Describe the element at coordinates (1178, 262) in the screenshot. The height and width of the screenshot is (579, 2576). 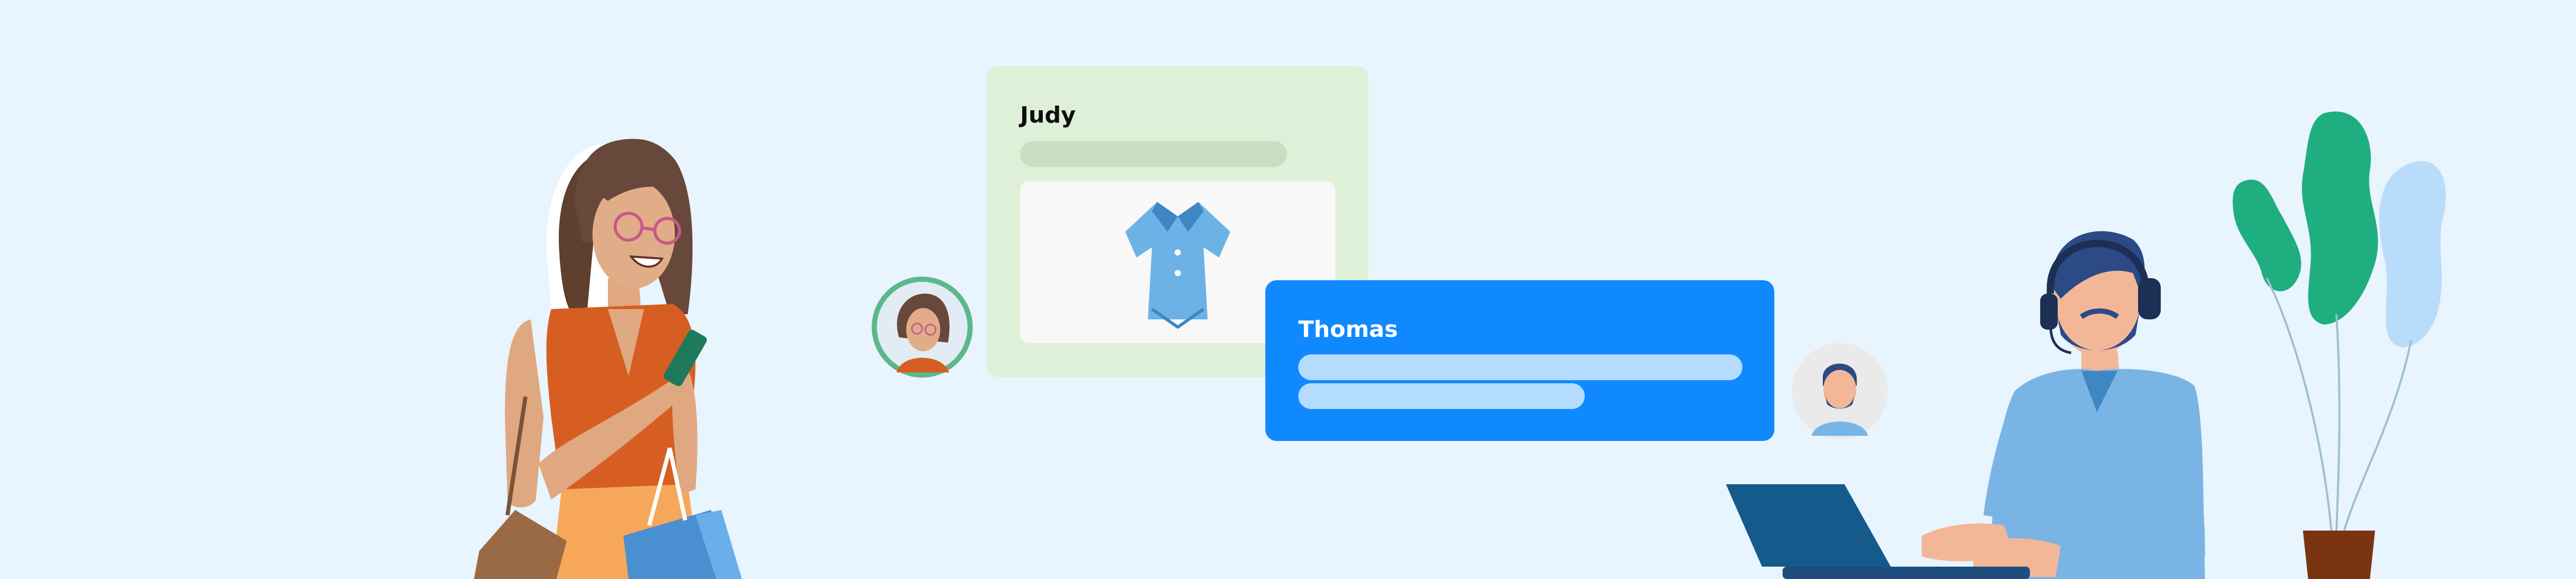
I see `shirt-icon` at that location.